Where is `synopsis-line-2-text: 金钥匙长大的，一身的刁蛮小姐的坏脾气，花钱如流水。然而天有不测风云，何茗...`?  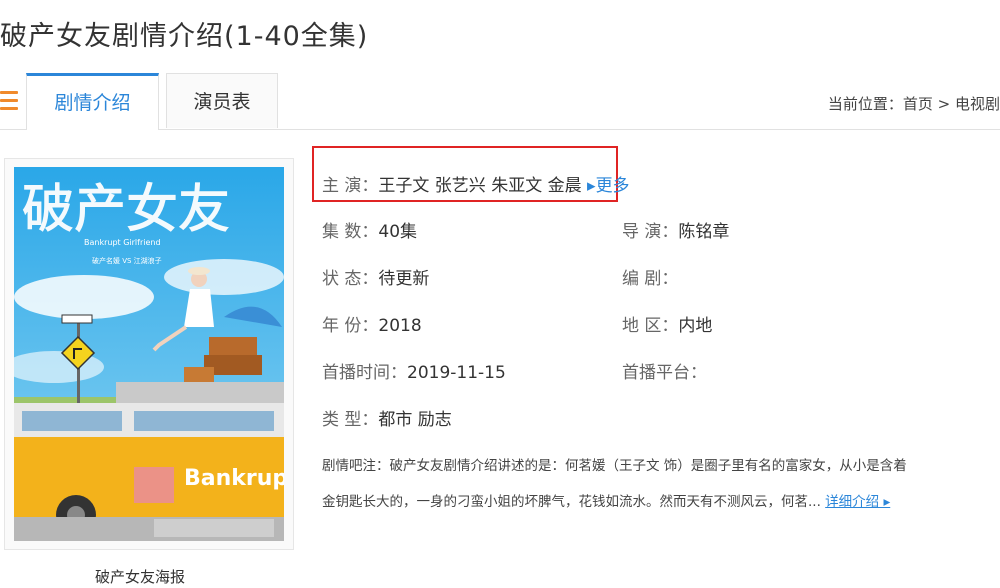
synopsis-line-2-text: 金钥匙长大的，一身的刁蛮小姐的坏脾气，花钱如流水。然而天有不测风云，何茗... is located at coordinates (571, 502).